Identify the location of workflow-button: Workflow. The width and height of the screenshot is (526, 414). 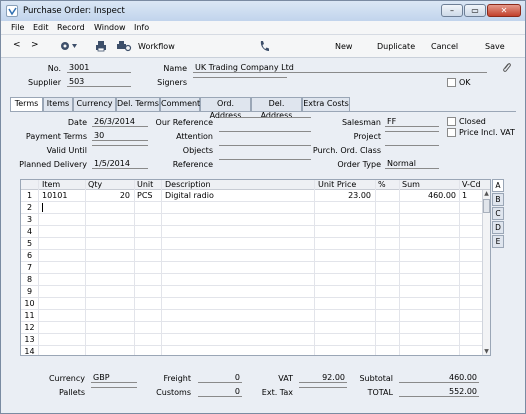
(156, 46).